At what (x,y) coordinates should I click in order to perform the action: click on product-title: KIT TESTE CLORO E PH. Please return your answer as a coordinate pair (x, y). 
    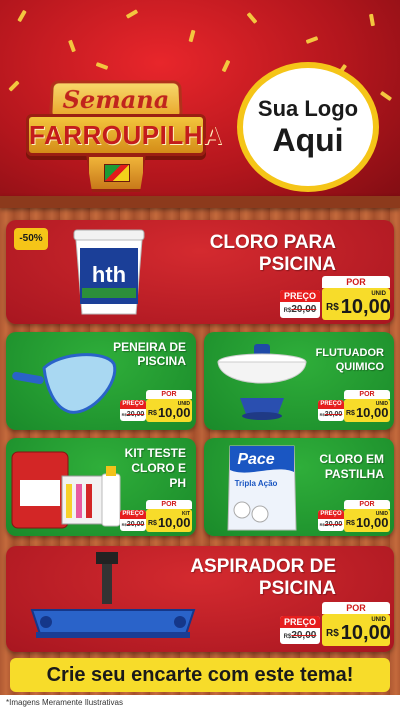
    Looking at the image, I should click on (155, 468).